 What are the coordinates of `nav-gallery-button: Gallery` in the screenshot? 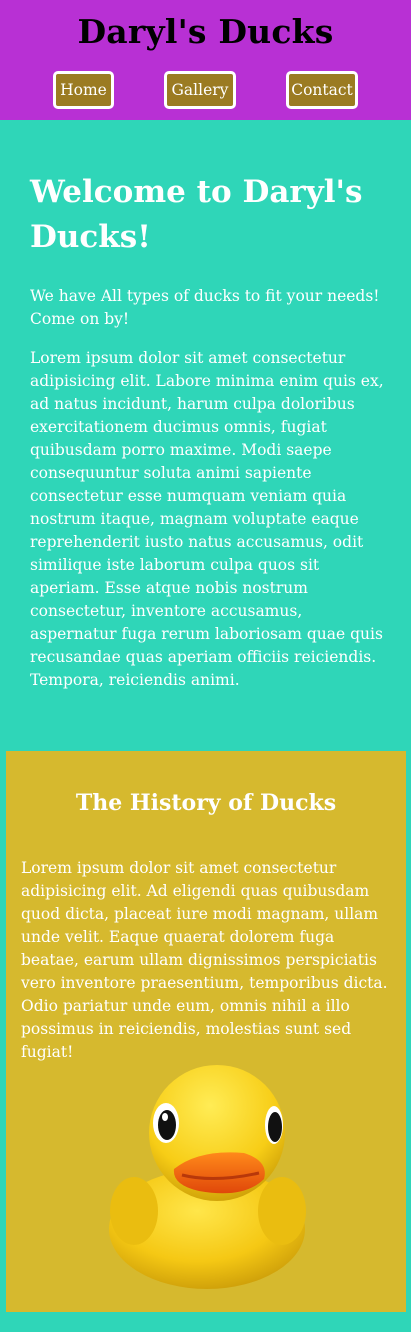 It's located at (200, 90).